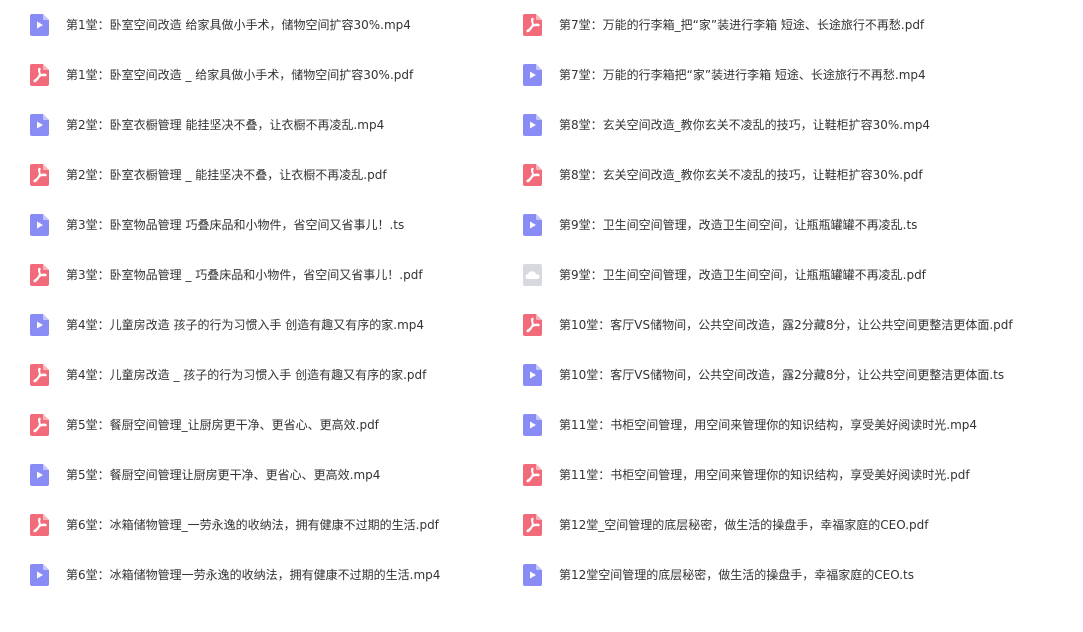 The image size is (1083, 632). I want to click on file-item: 第2堂：卧室衣橱管理 能挂坚决不叠，让衣橱不再凌乱.mp4, so click(207, 125).